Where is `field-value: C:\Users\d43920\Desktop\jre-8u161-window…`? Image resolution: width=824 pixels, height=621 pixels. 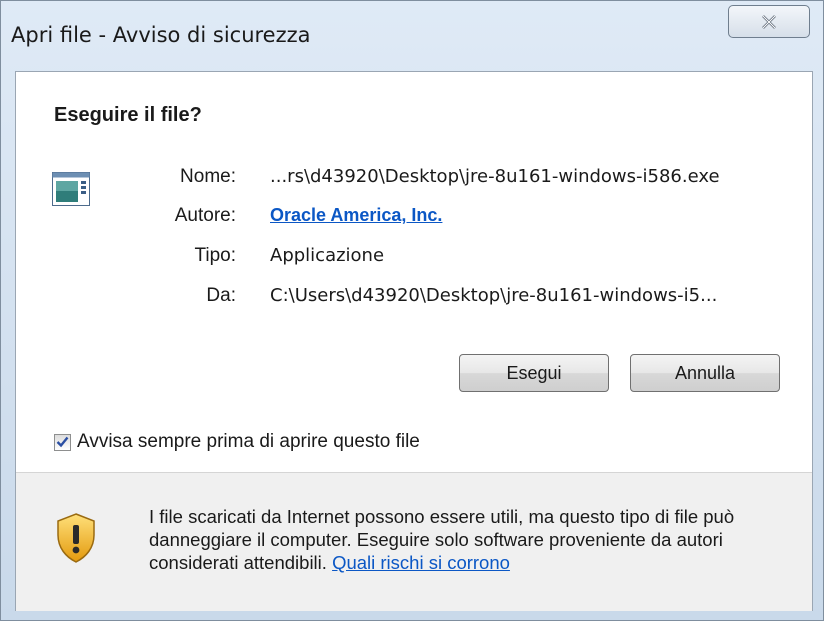
field-value: C:\Users\d43920\Desktop\jre-8u161-window… is located at coordinates (494, 295).